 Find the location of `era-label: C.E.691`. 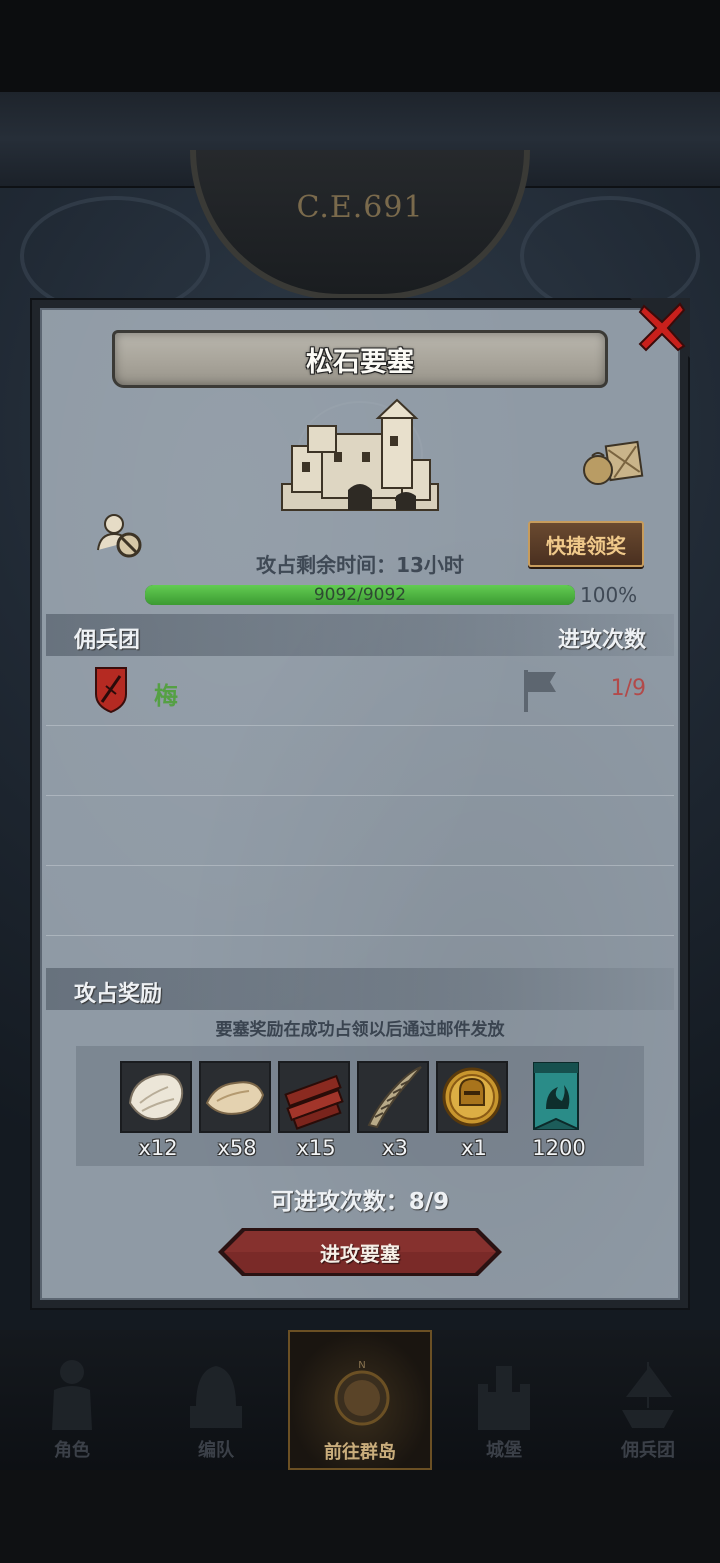

era-label: C.E.691 is located at coordinates (360, 207).